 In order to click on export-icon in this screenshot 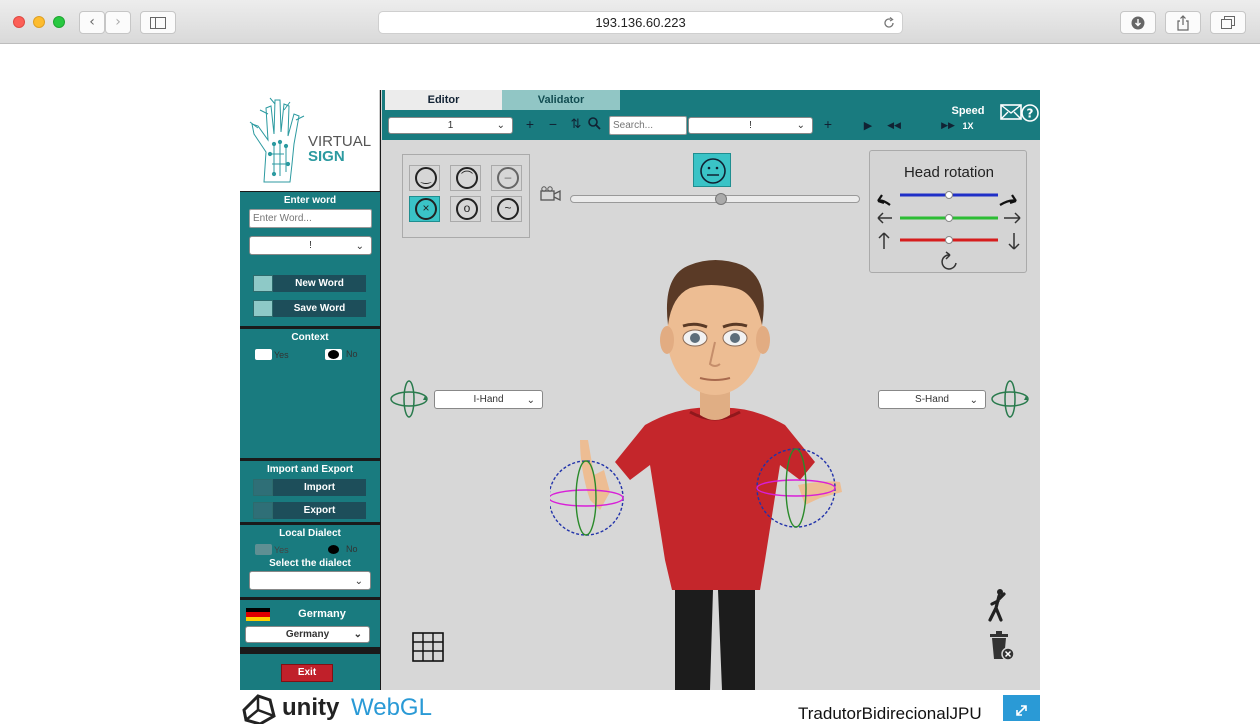, I will do `click(263, 510)`.